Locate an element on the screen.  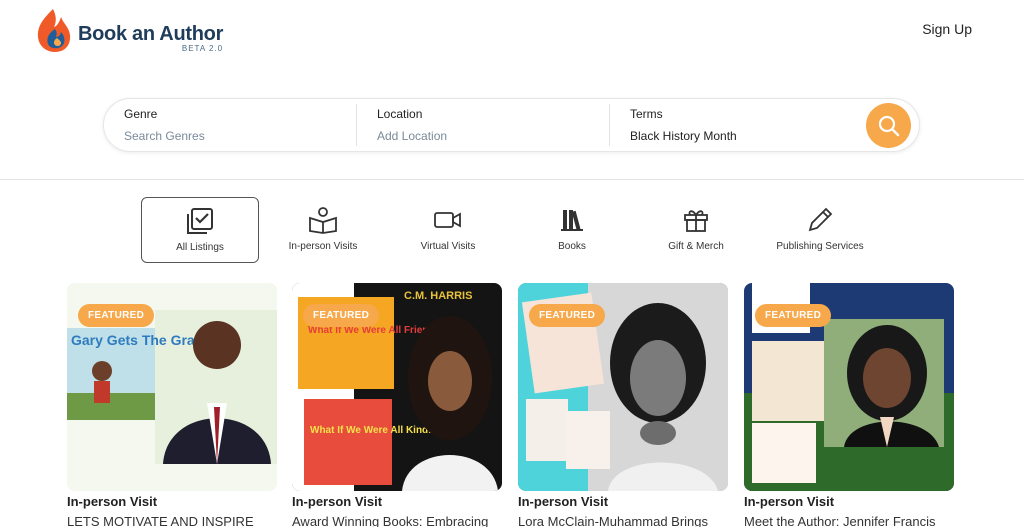
video-camera-icon is located at coordinates (447, 220).